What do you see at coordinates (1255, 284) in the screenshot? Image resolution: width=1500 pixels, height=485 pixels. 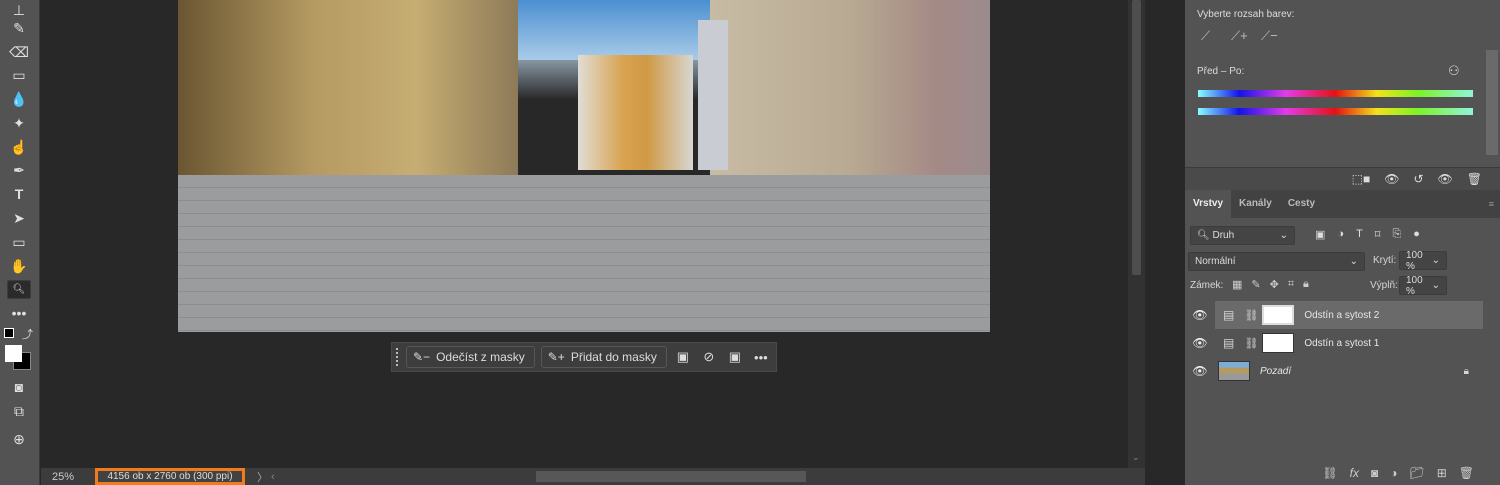 I see `lock-image-icon: ✎` at bounding box center [1255, 284].